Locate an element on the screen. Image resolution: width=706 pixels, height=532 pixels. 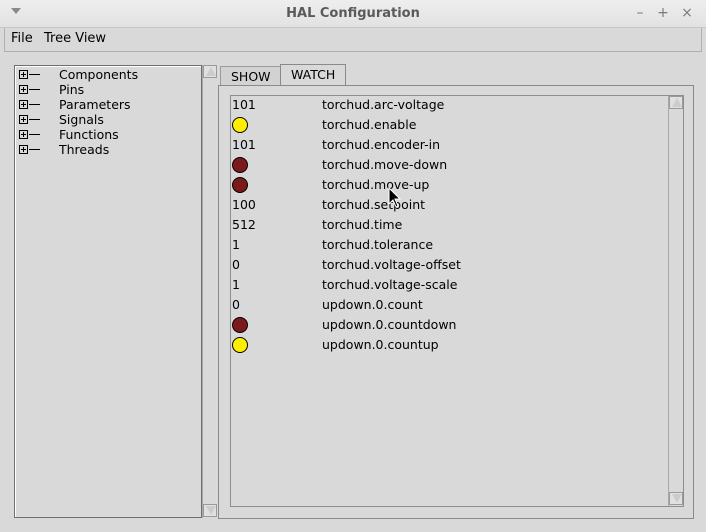
watch-row: torchud.enable is located at coordinates (449, 126).